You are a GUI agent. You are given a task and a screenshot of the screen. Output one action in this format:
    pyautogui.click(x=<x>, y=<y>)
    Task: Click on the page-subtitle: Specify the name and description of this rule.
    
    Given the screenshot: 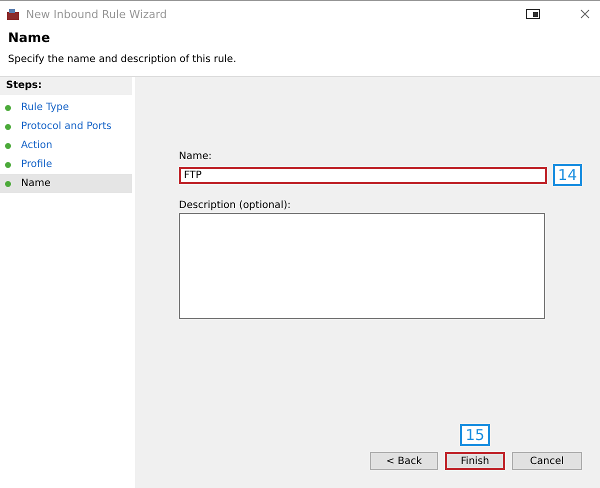 What is the action you would take?
    pyautogui.click(x=123, y=59)
    